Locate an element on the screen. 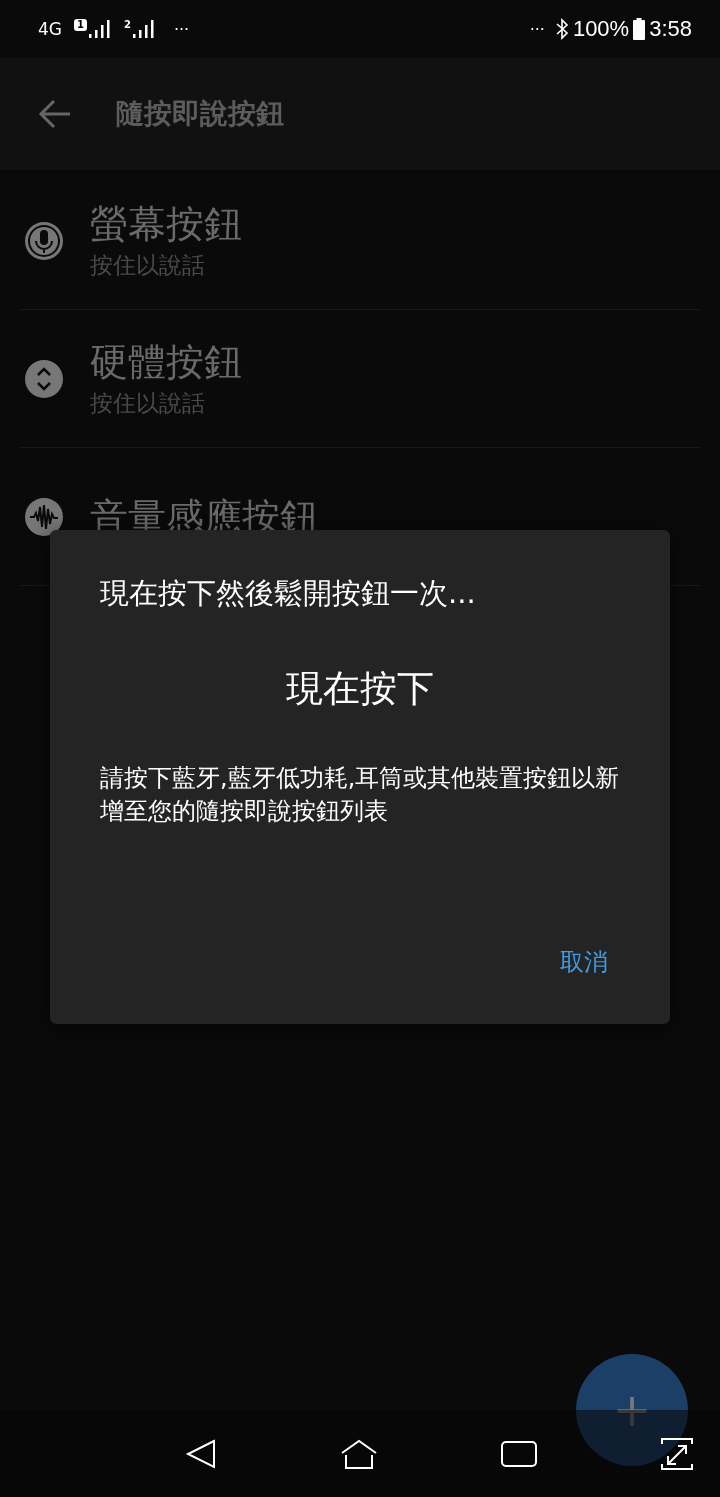 The image size is (720, 1497). battery-icon is located at coordinates (639, 29).